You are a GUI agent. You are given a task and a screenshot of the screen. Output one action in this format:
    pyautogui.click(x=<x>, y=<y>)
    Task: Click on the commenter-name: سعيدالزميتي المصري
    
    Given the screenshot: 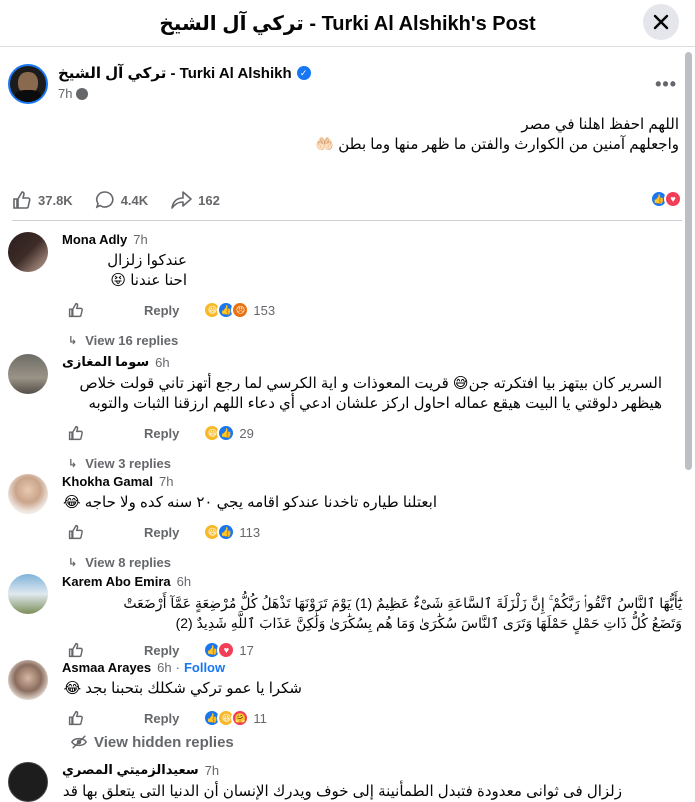 What is the action you would take?
    pyautogui.click(x=130, y=770)
    